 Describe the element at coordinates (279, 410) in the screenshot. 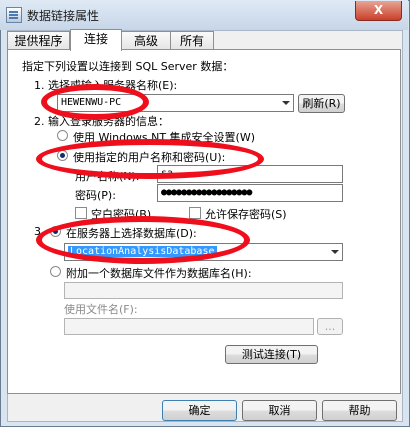

I see `cancel-button: 取消` at that location.